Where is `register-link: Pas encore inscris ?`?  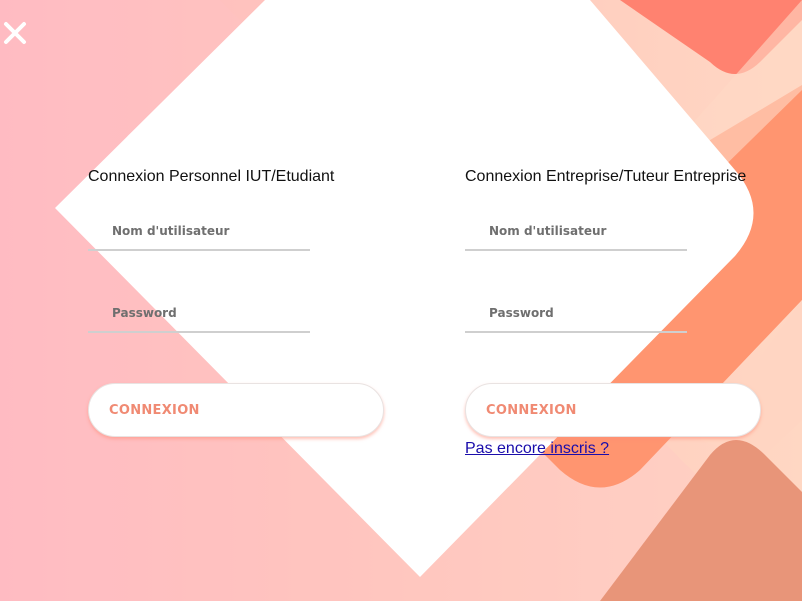
register-link: Pas encore inscris ? is located at coordinates (537, 449).